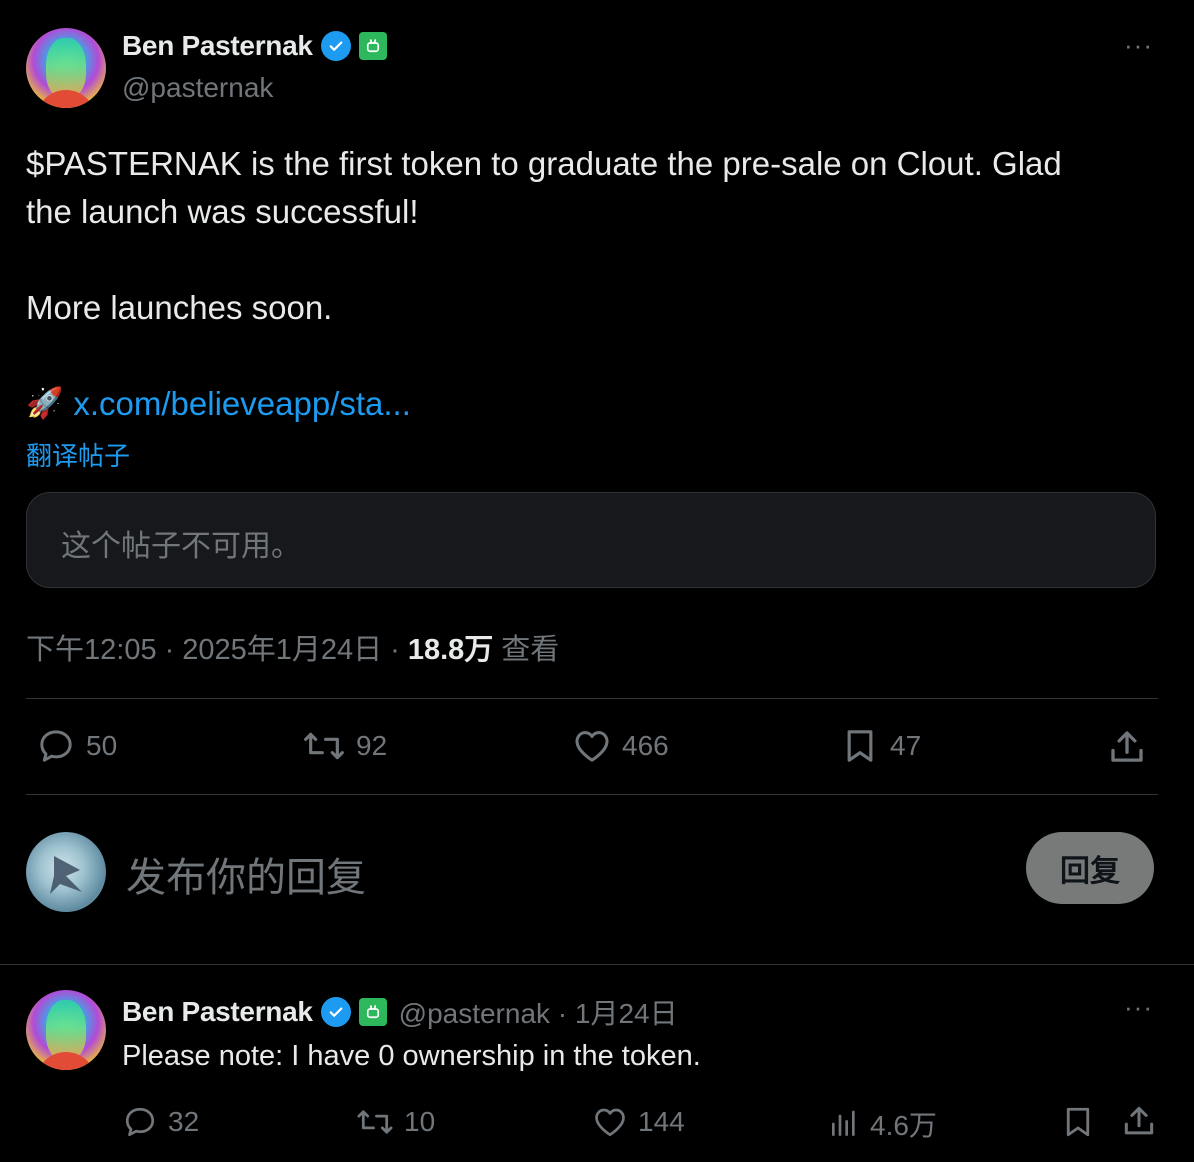 This screenshot has height=1162, width=1194. I want to click on reply-submit-button: 回复, so click(1090, 868).